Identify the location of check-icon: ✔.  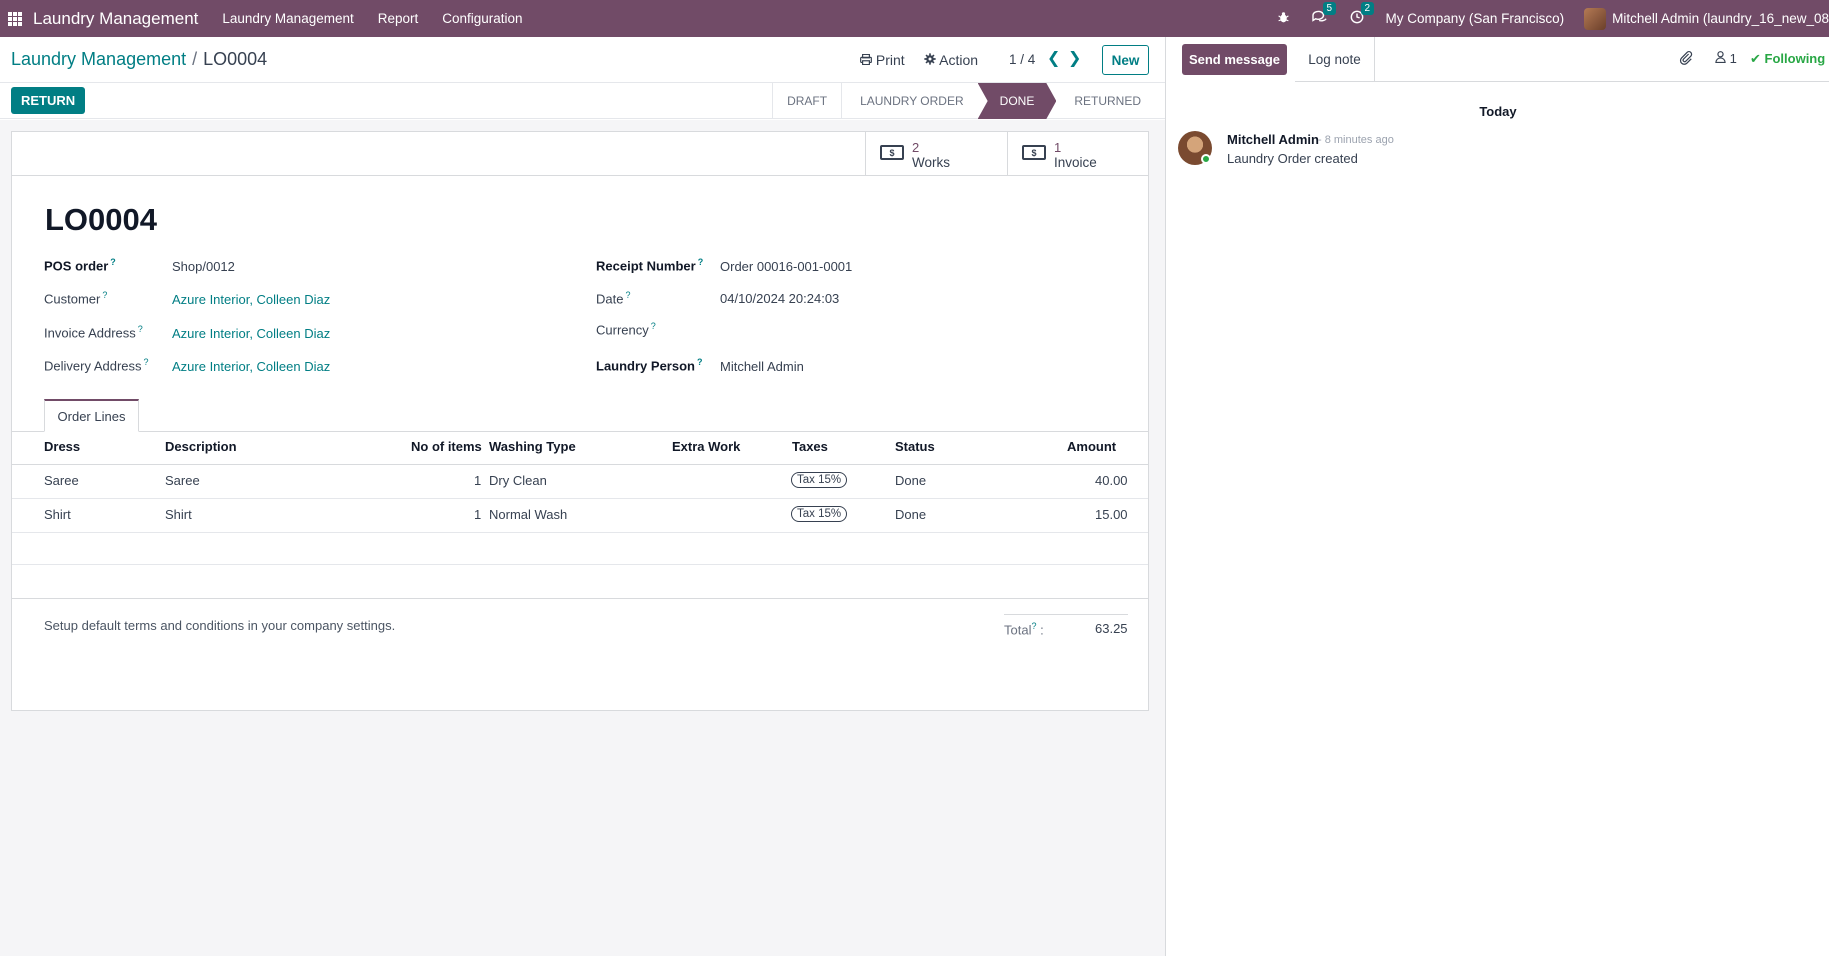
(1755, 58).